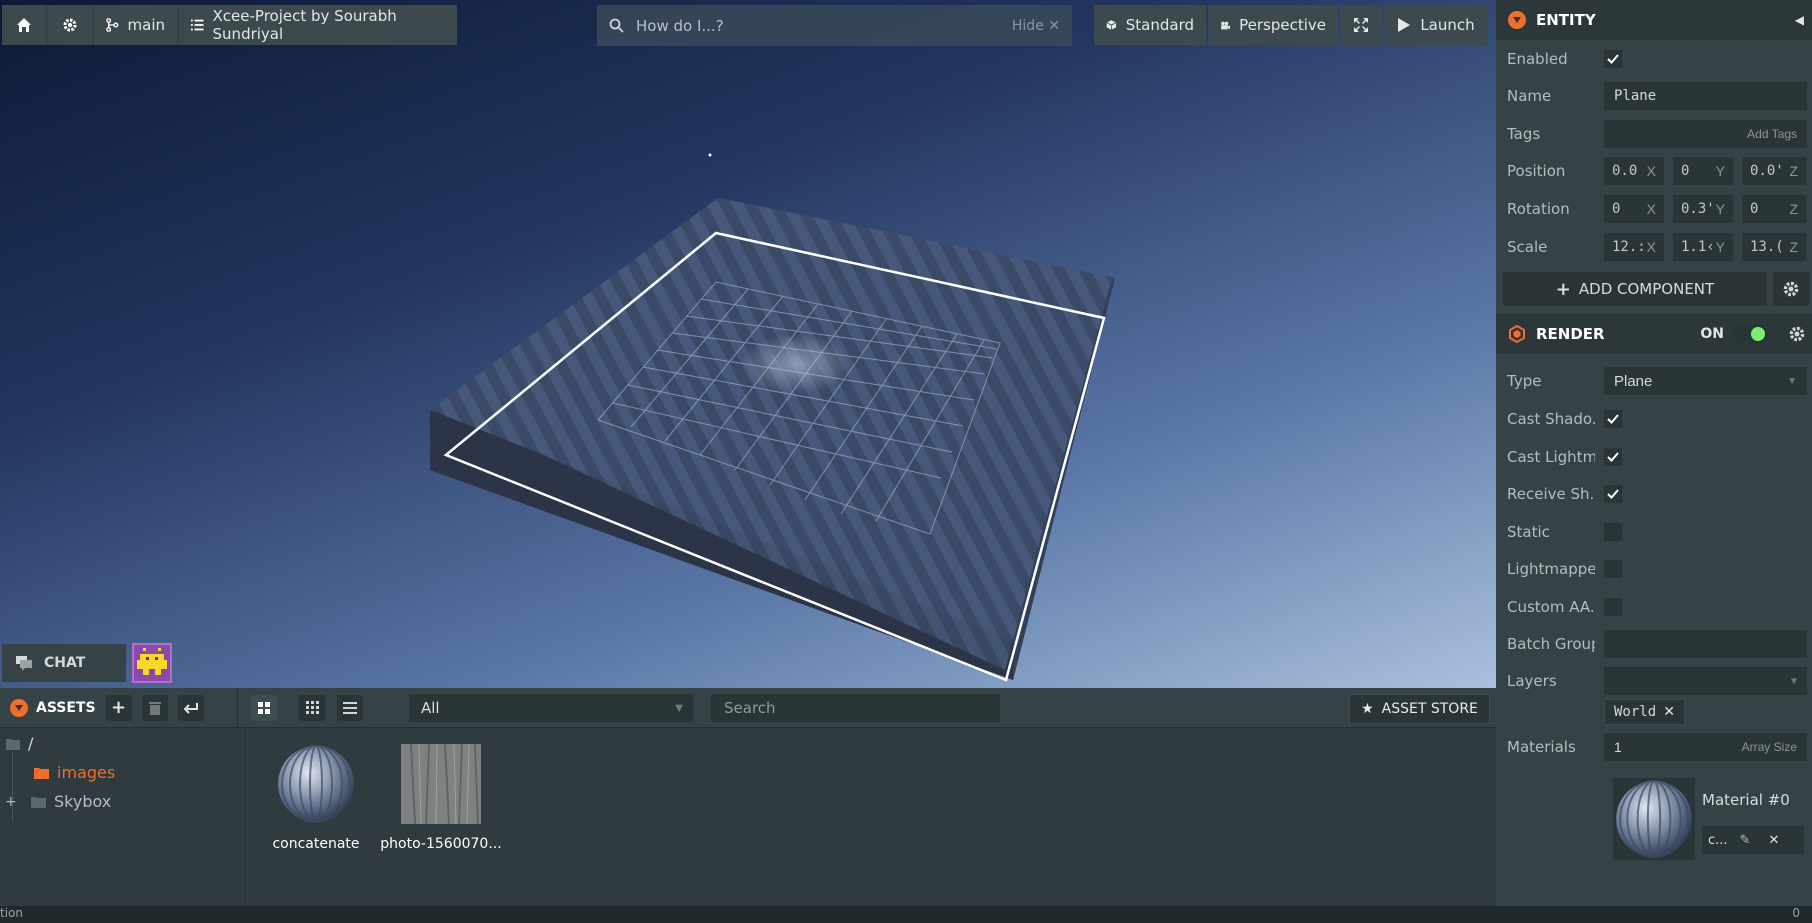 The width and height of the screenshot is (1812, 923). I want to click on avatar, so click(152, 663).